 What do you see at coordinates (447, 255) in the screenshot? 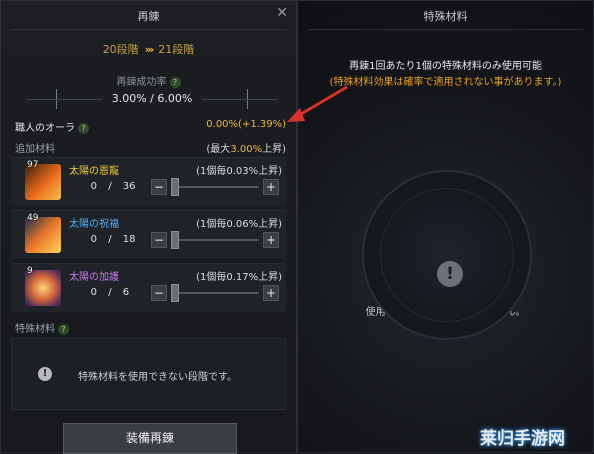
I see `emblem-inner-ring` at bounding box center [447, 255].